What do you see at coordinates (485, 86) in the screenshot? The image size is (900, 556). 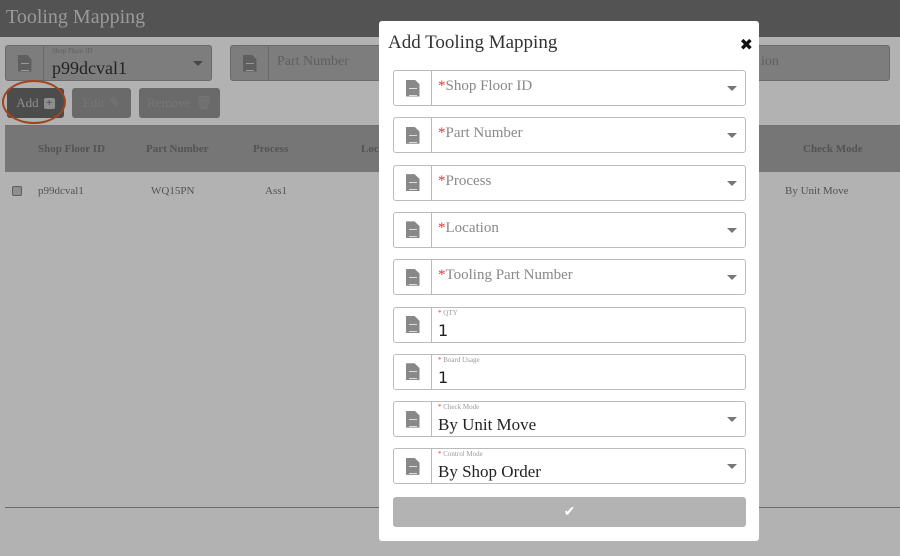 I see `field-placeholder: *Shop Floor ID` at bounding box center [485, 86].